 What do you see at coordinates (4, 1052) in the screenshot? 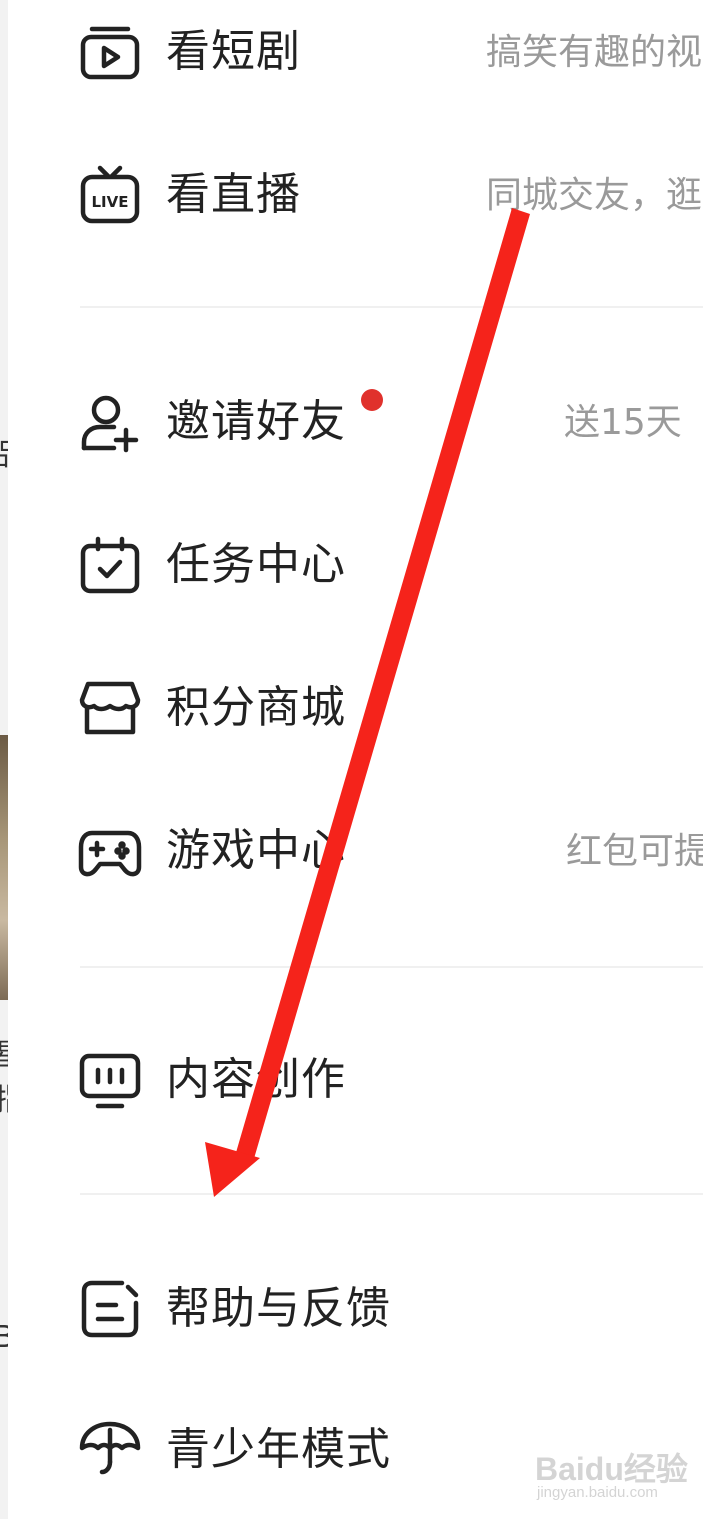
I see `background-char: 星` at bounding box center [4, 1052].